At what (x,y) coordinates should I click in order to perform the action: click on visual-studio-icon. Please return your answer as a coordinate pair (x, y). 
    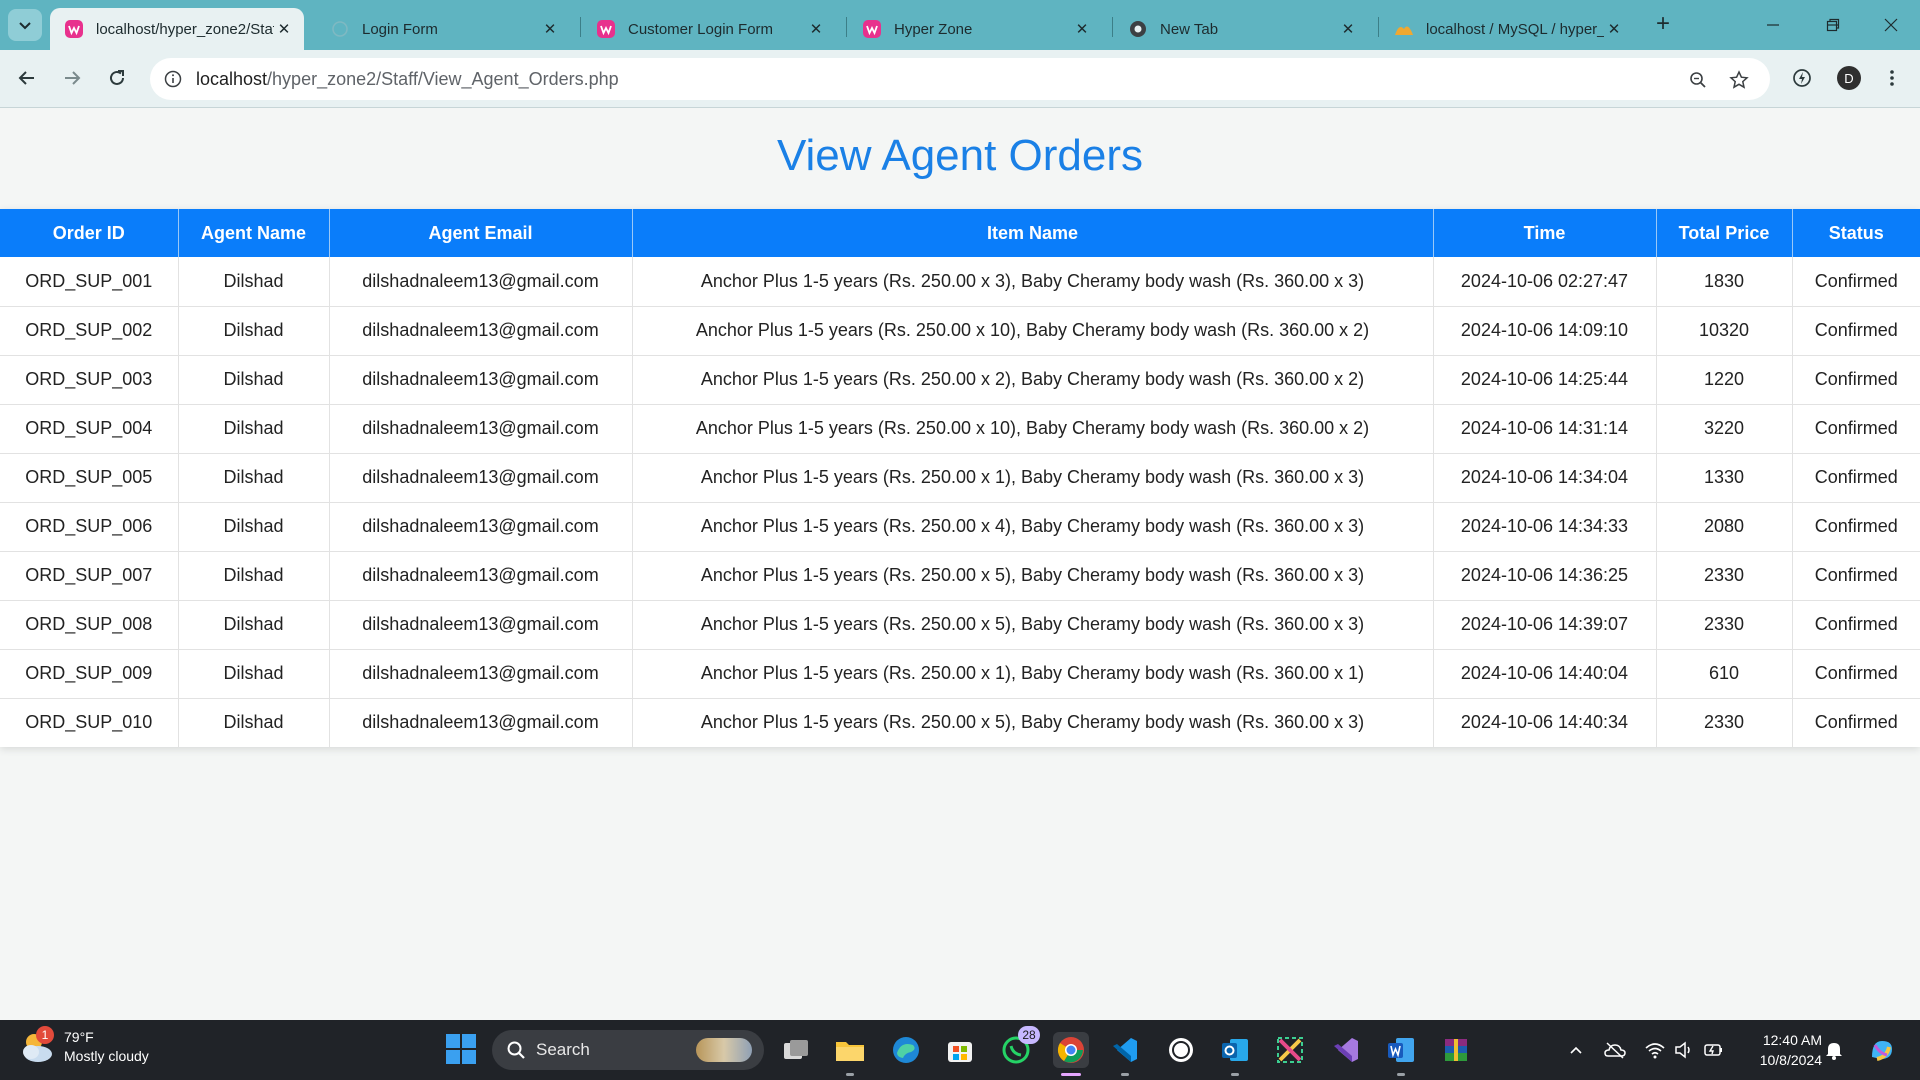
    Looking at the image, I should click on (1346, 1050).